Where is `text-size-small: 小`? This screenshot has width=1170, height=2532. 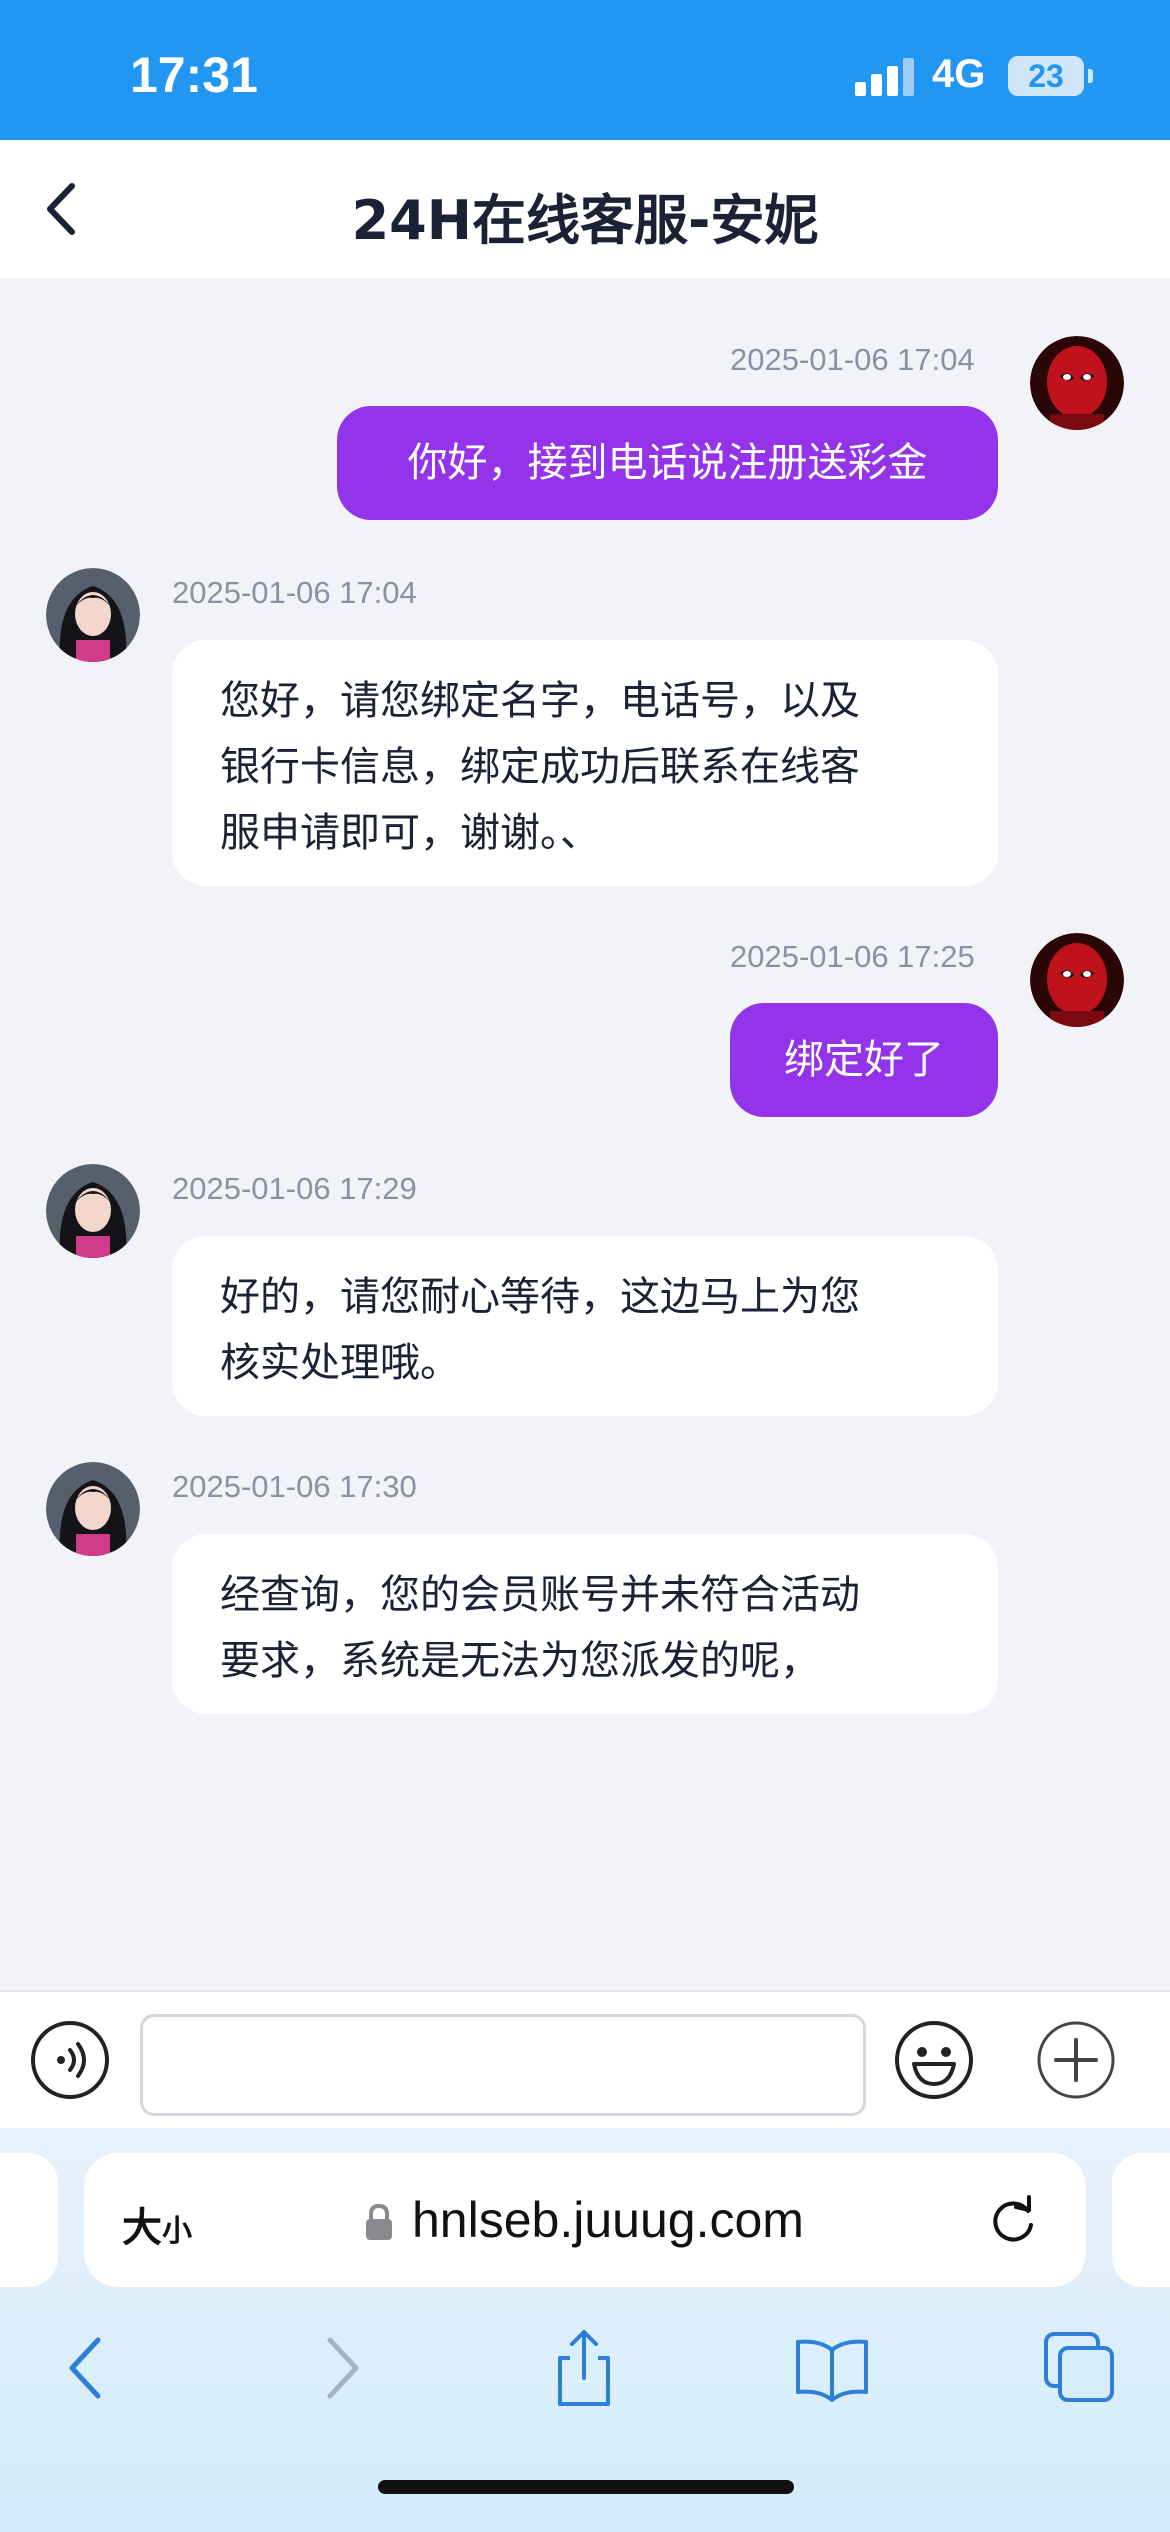 text-size-small: 小 is located at coordinates (177, 2231).